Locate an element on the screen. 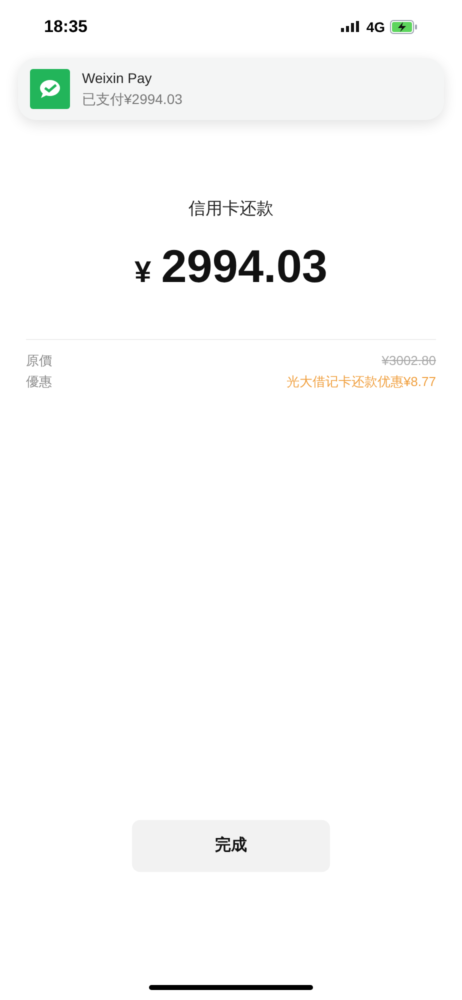 The height and width of the screenshot is (1000, 462). signal-icon is located at coordinates (351, 27).